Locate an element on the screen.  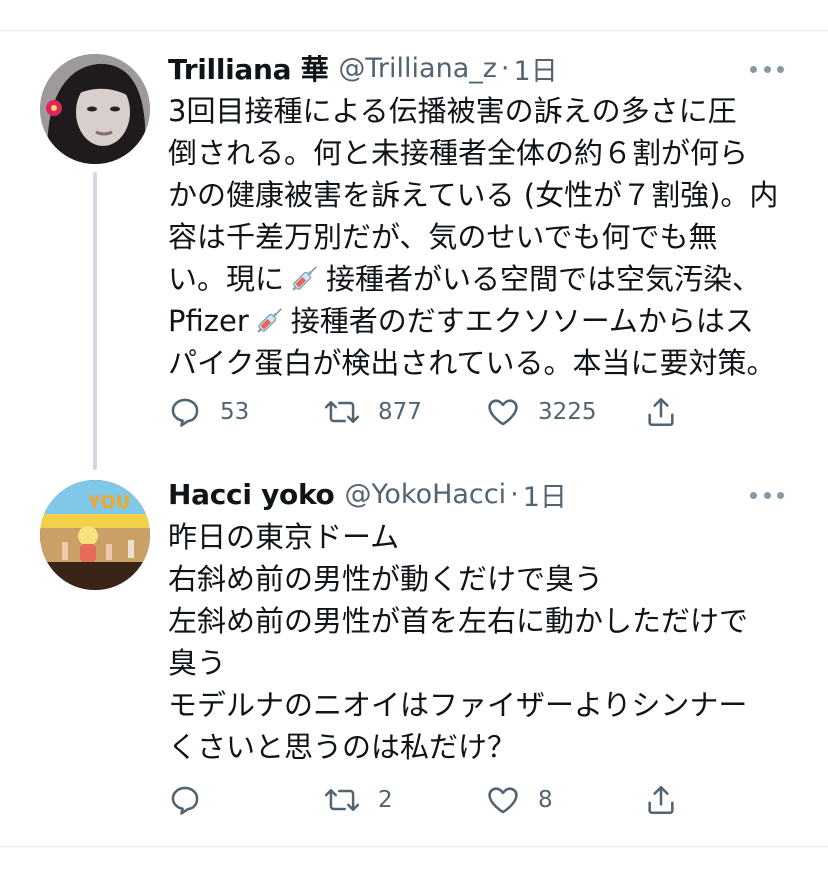
text-line: 左斜め前の男性が首を左右に動かしただけで is located at coordinates (458, 621).